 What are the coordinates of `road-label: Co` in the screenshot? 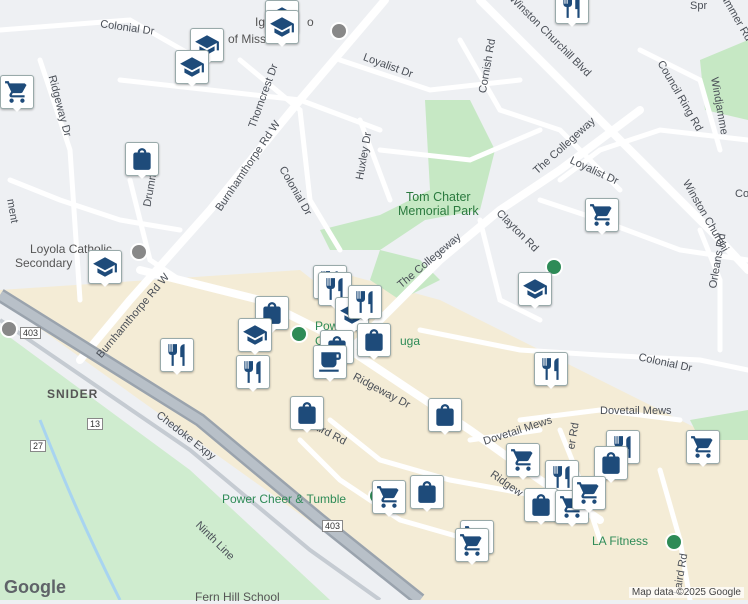 It's located at (741, 194).